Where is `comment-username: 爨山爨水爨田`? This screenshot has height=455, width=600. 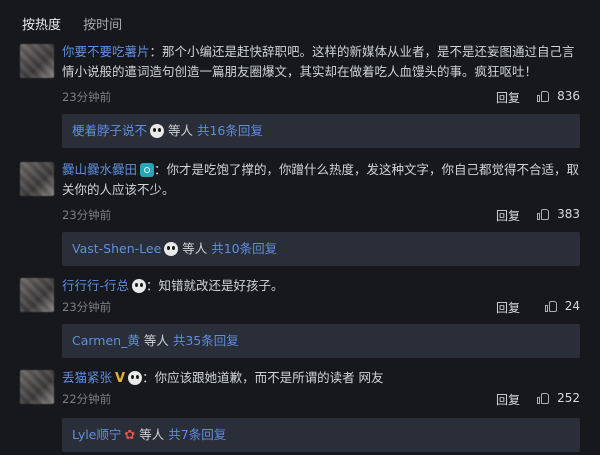 comment-username: 爨山爨水爨田 is located at coordinates (99, 169).